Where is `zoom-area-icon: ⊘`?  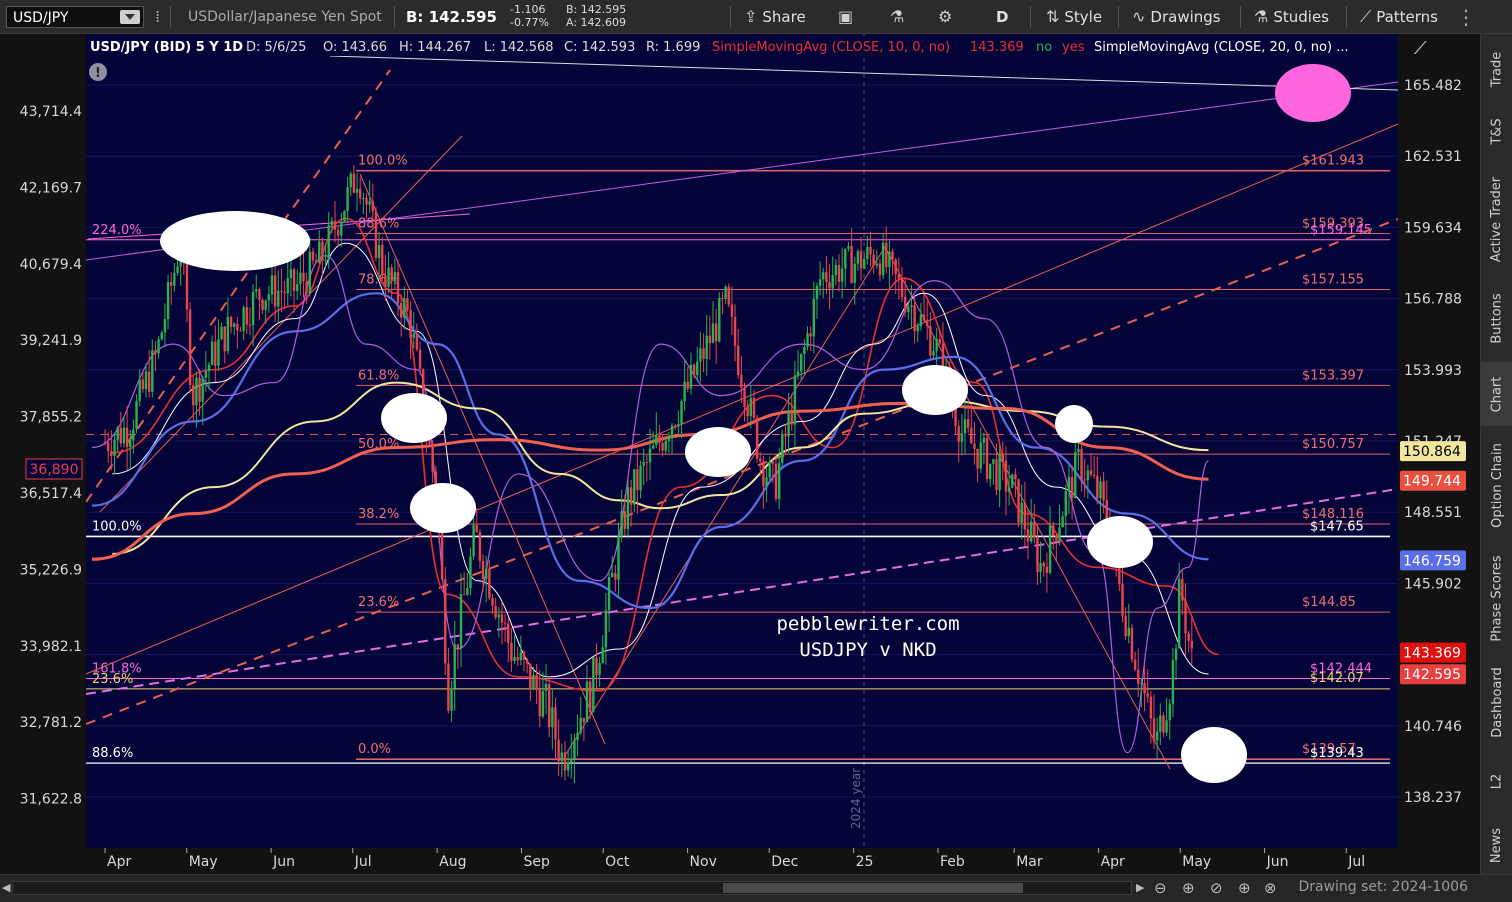
zoom-area-icon: ⊘ is located at coordinates (1216, 888).